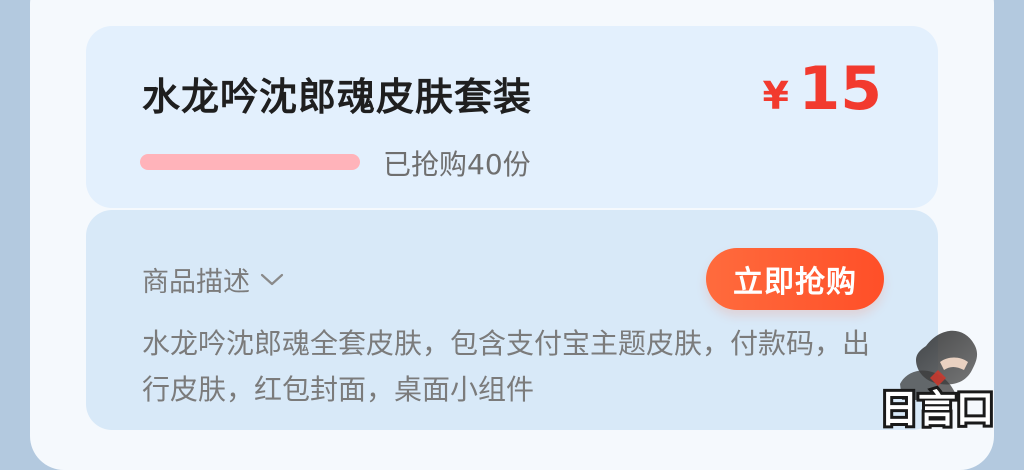  What do you see at coordinates (937, 409) in the screenshot?
I see `watermark-text: 日言口` at bounding box center [937, 409].